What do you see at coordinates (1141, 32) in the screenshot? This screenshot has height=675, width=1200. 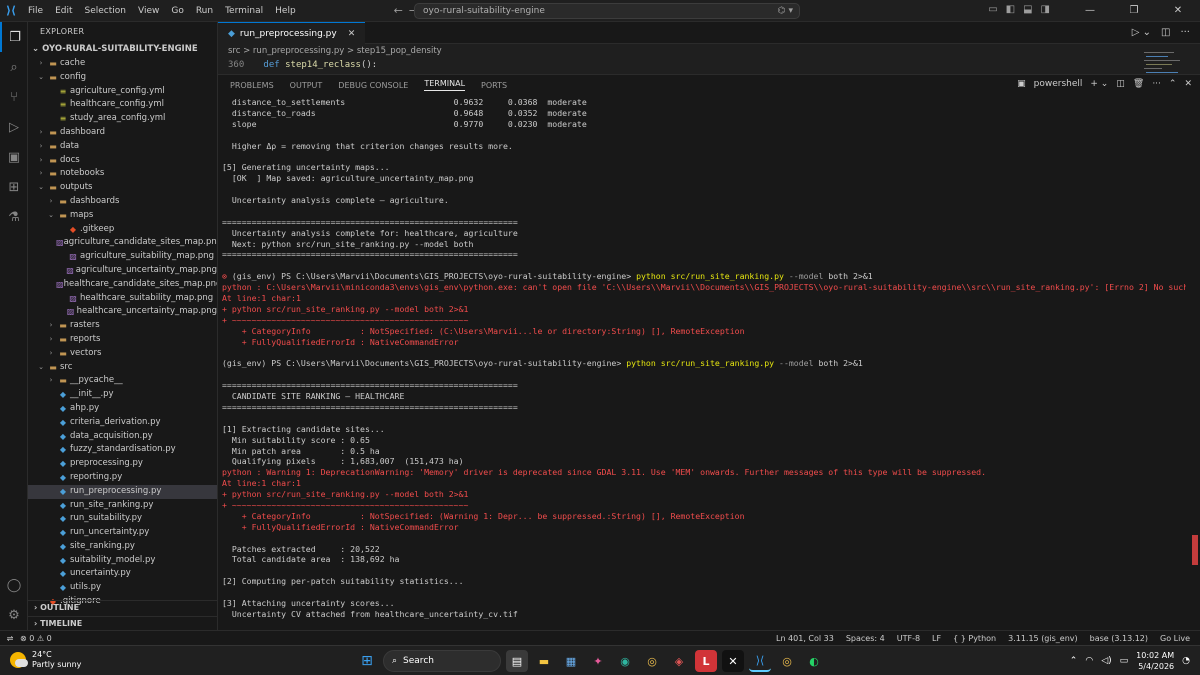 I see `run-file-icon: ▷ ⌄` at bounding box center [1141, 32].